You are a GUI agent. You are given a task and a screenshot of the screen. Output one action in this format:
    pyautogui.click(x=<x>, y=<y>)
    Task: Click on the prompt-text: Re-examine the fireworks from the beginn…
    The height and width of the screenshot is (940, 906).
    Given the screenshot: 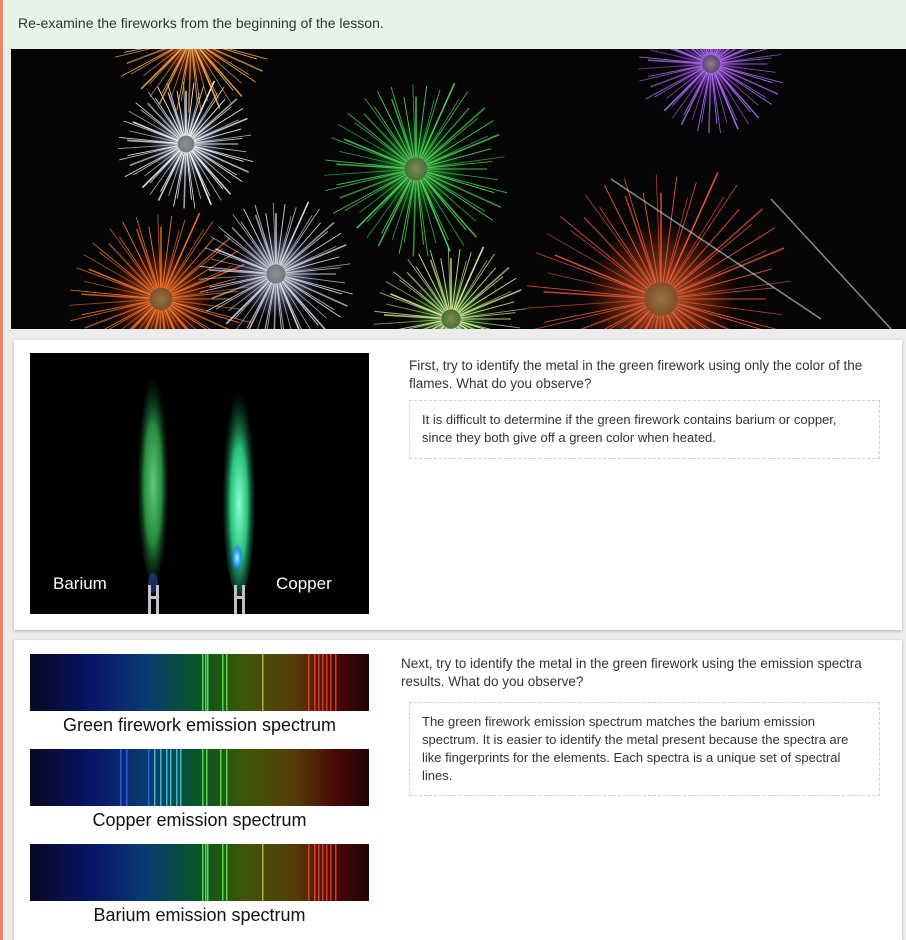 What is the action you would take?
    pyautogui.click(x=201, y=23)
    